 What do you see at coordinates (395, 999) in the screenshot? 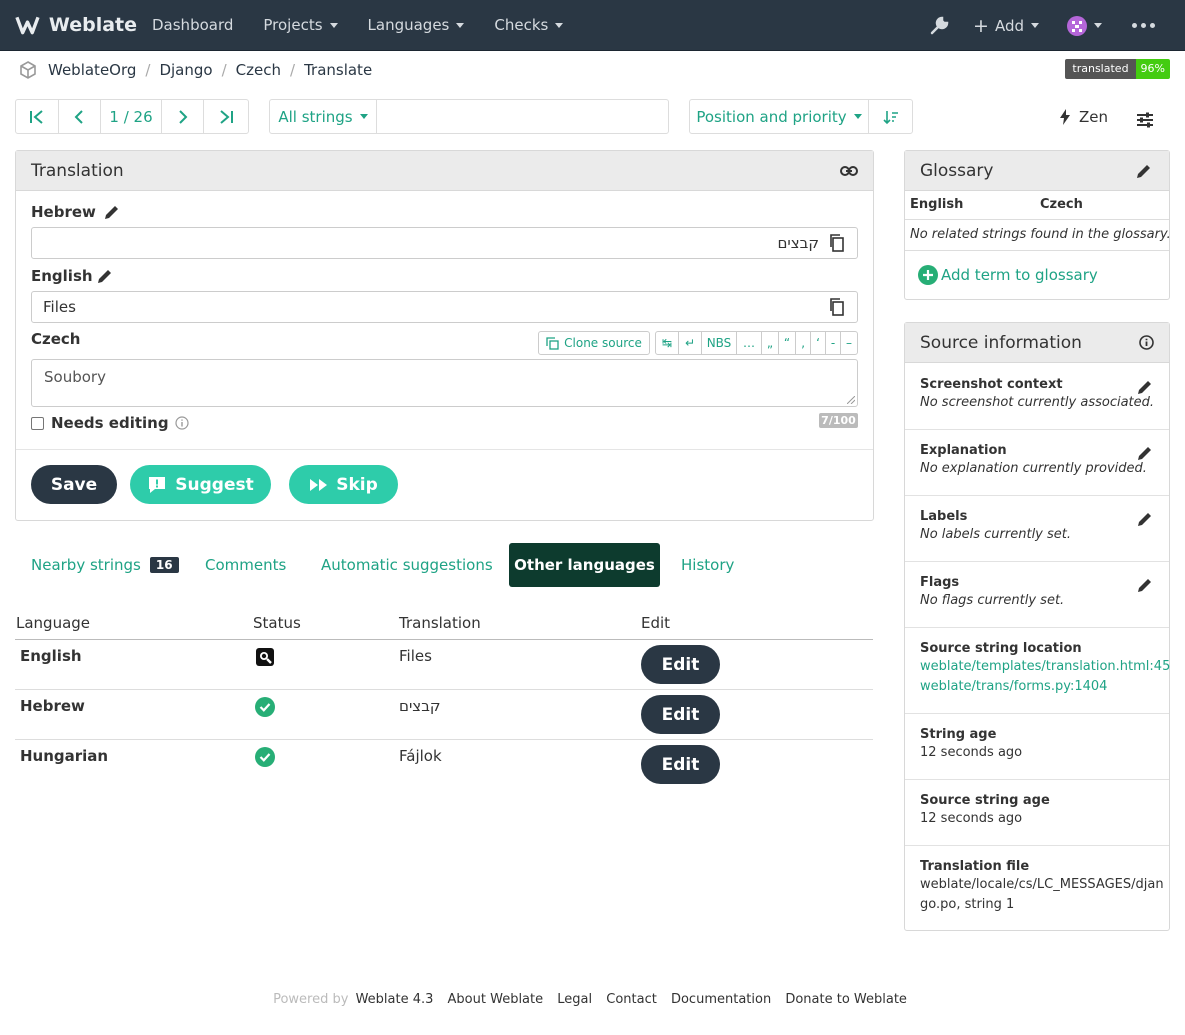
I see `footer-version-link: Weblate 4.3` at bounding box center [395, 999].